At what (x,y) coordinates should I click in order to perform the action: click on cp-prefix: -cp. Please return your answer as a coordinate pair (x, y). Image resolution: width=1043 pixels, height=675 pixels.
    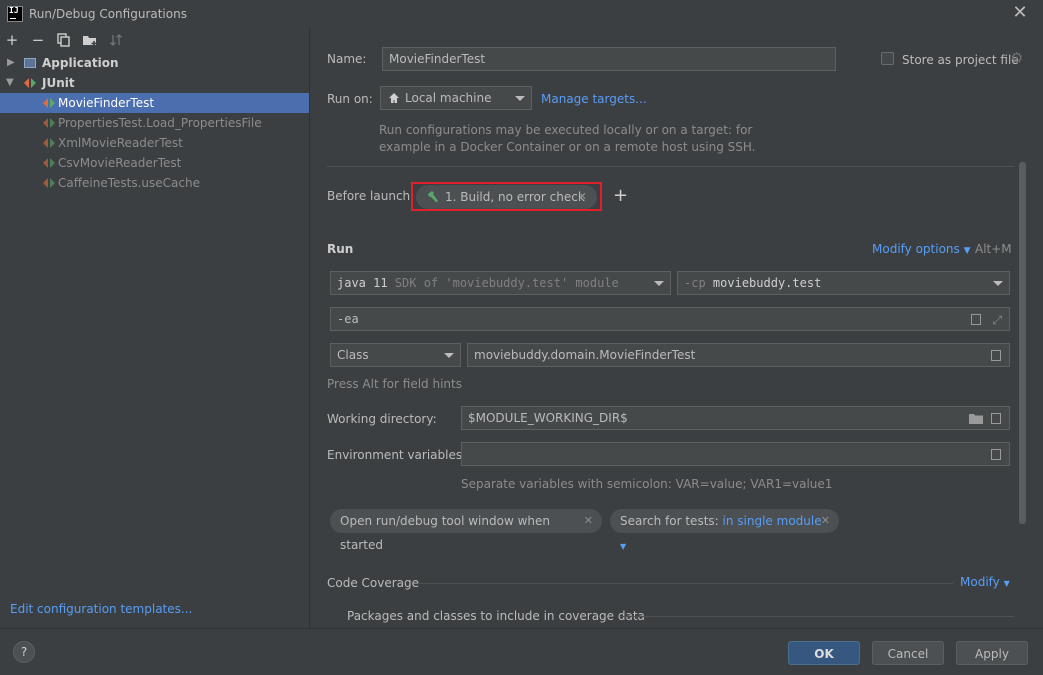
    Looking at the image, I should click on (695, 283).